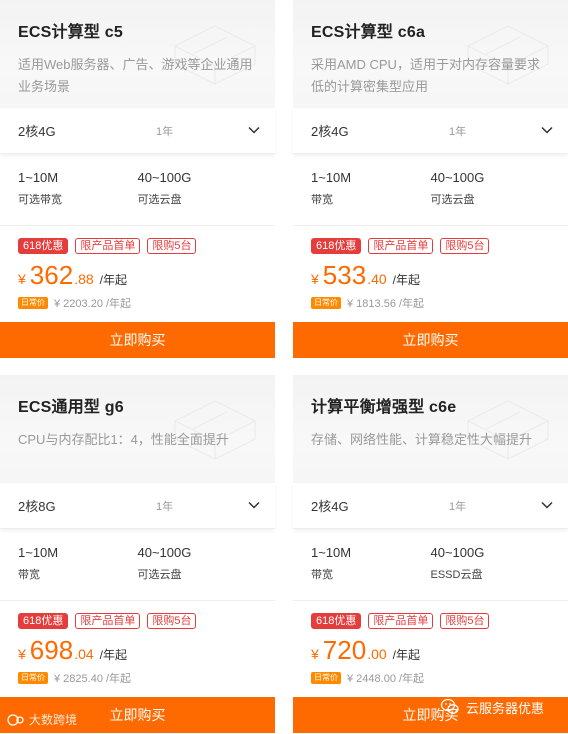 The height and width of the screenshot is (734, 568). I want to click on brand-logo-icon, so click(15, 719).